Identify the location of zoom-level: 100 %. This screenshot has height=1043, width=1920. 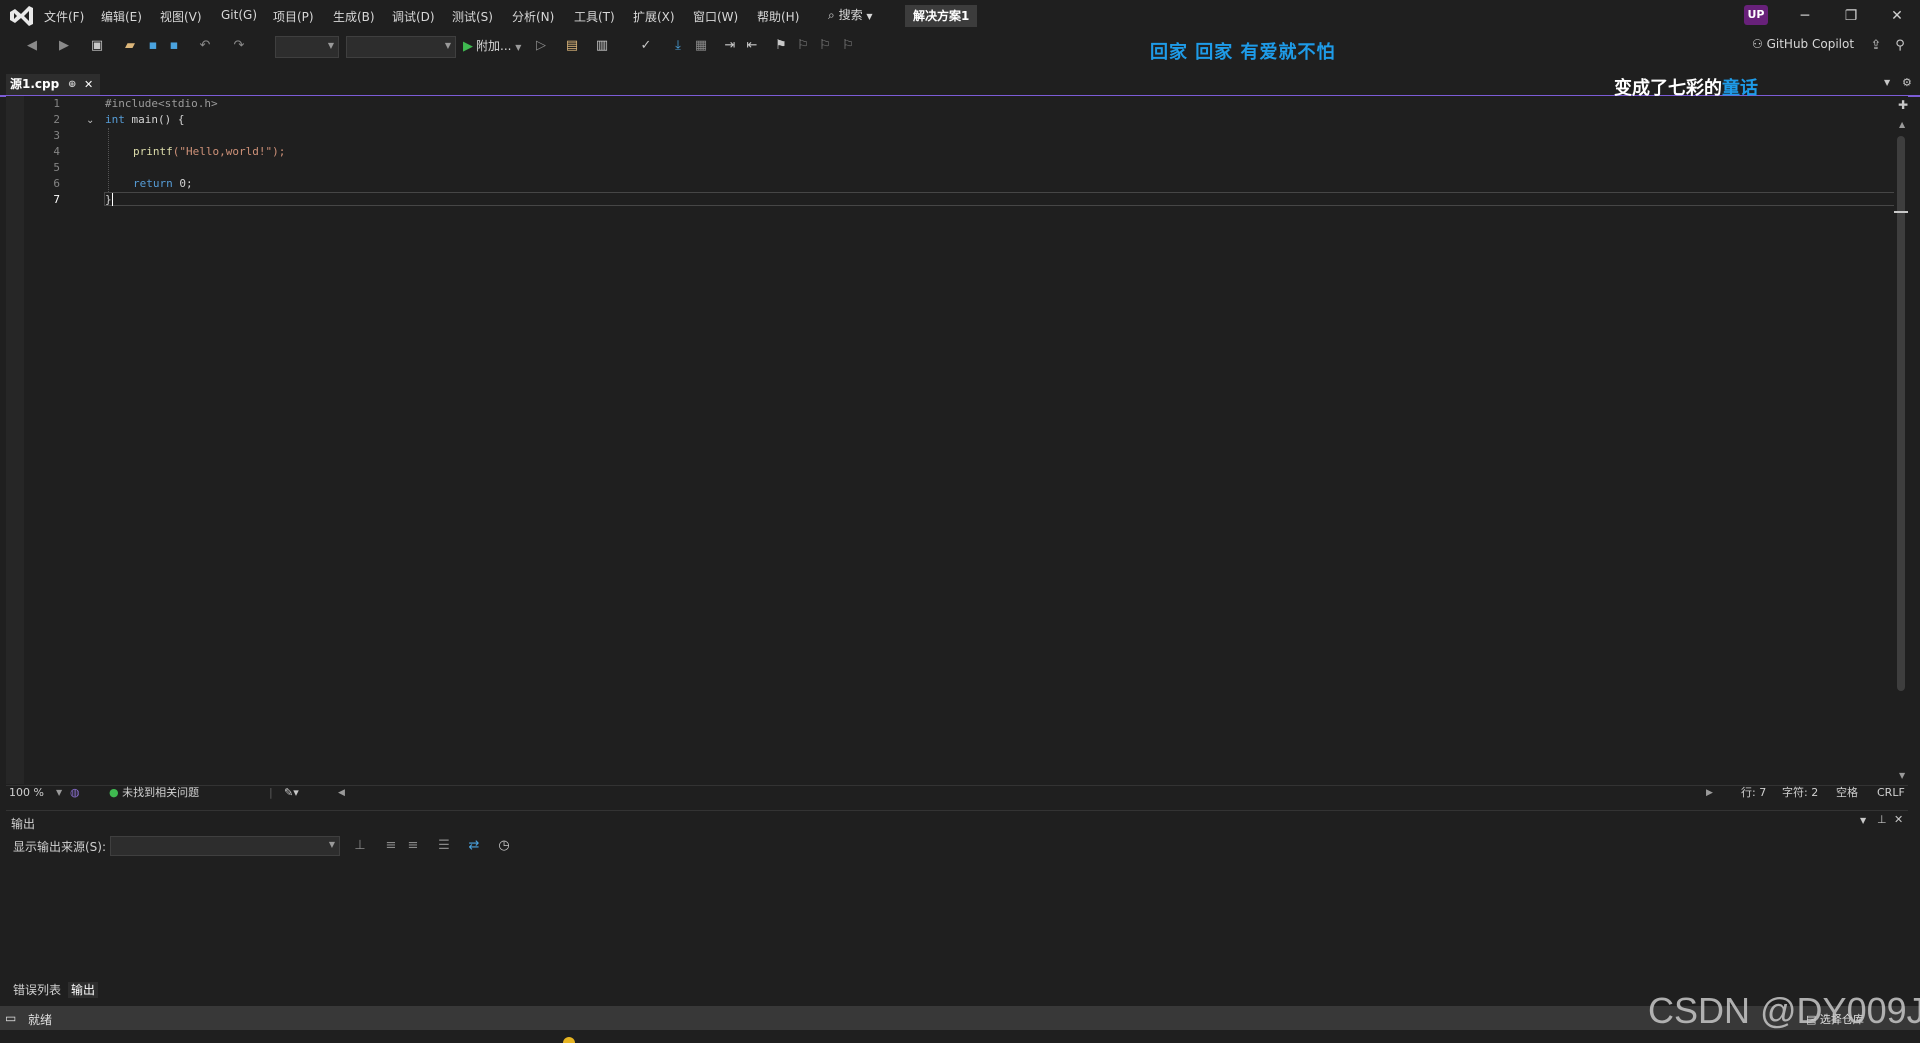
(26, 793).